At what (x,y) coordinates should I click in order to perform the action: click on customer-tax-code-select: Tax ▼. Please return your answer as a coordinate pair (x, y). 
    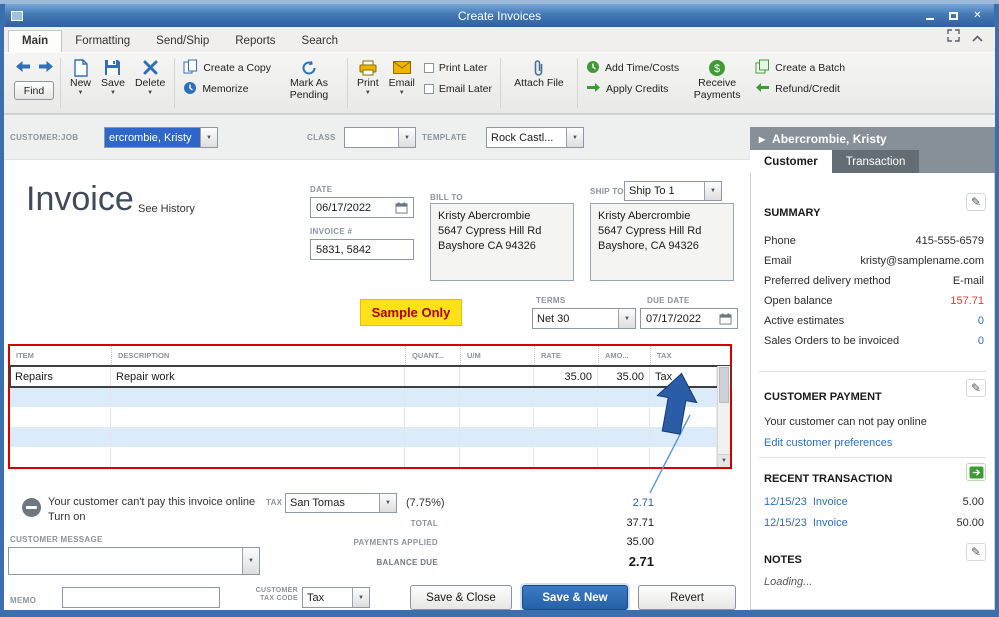
    Looking at the image, I should click on (336, 597).